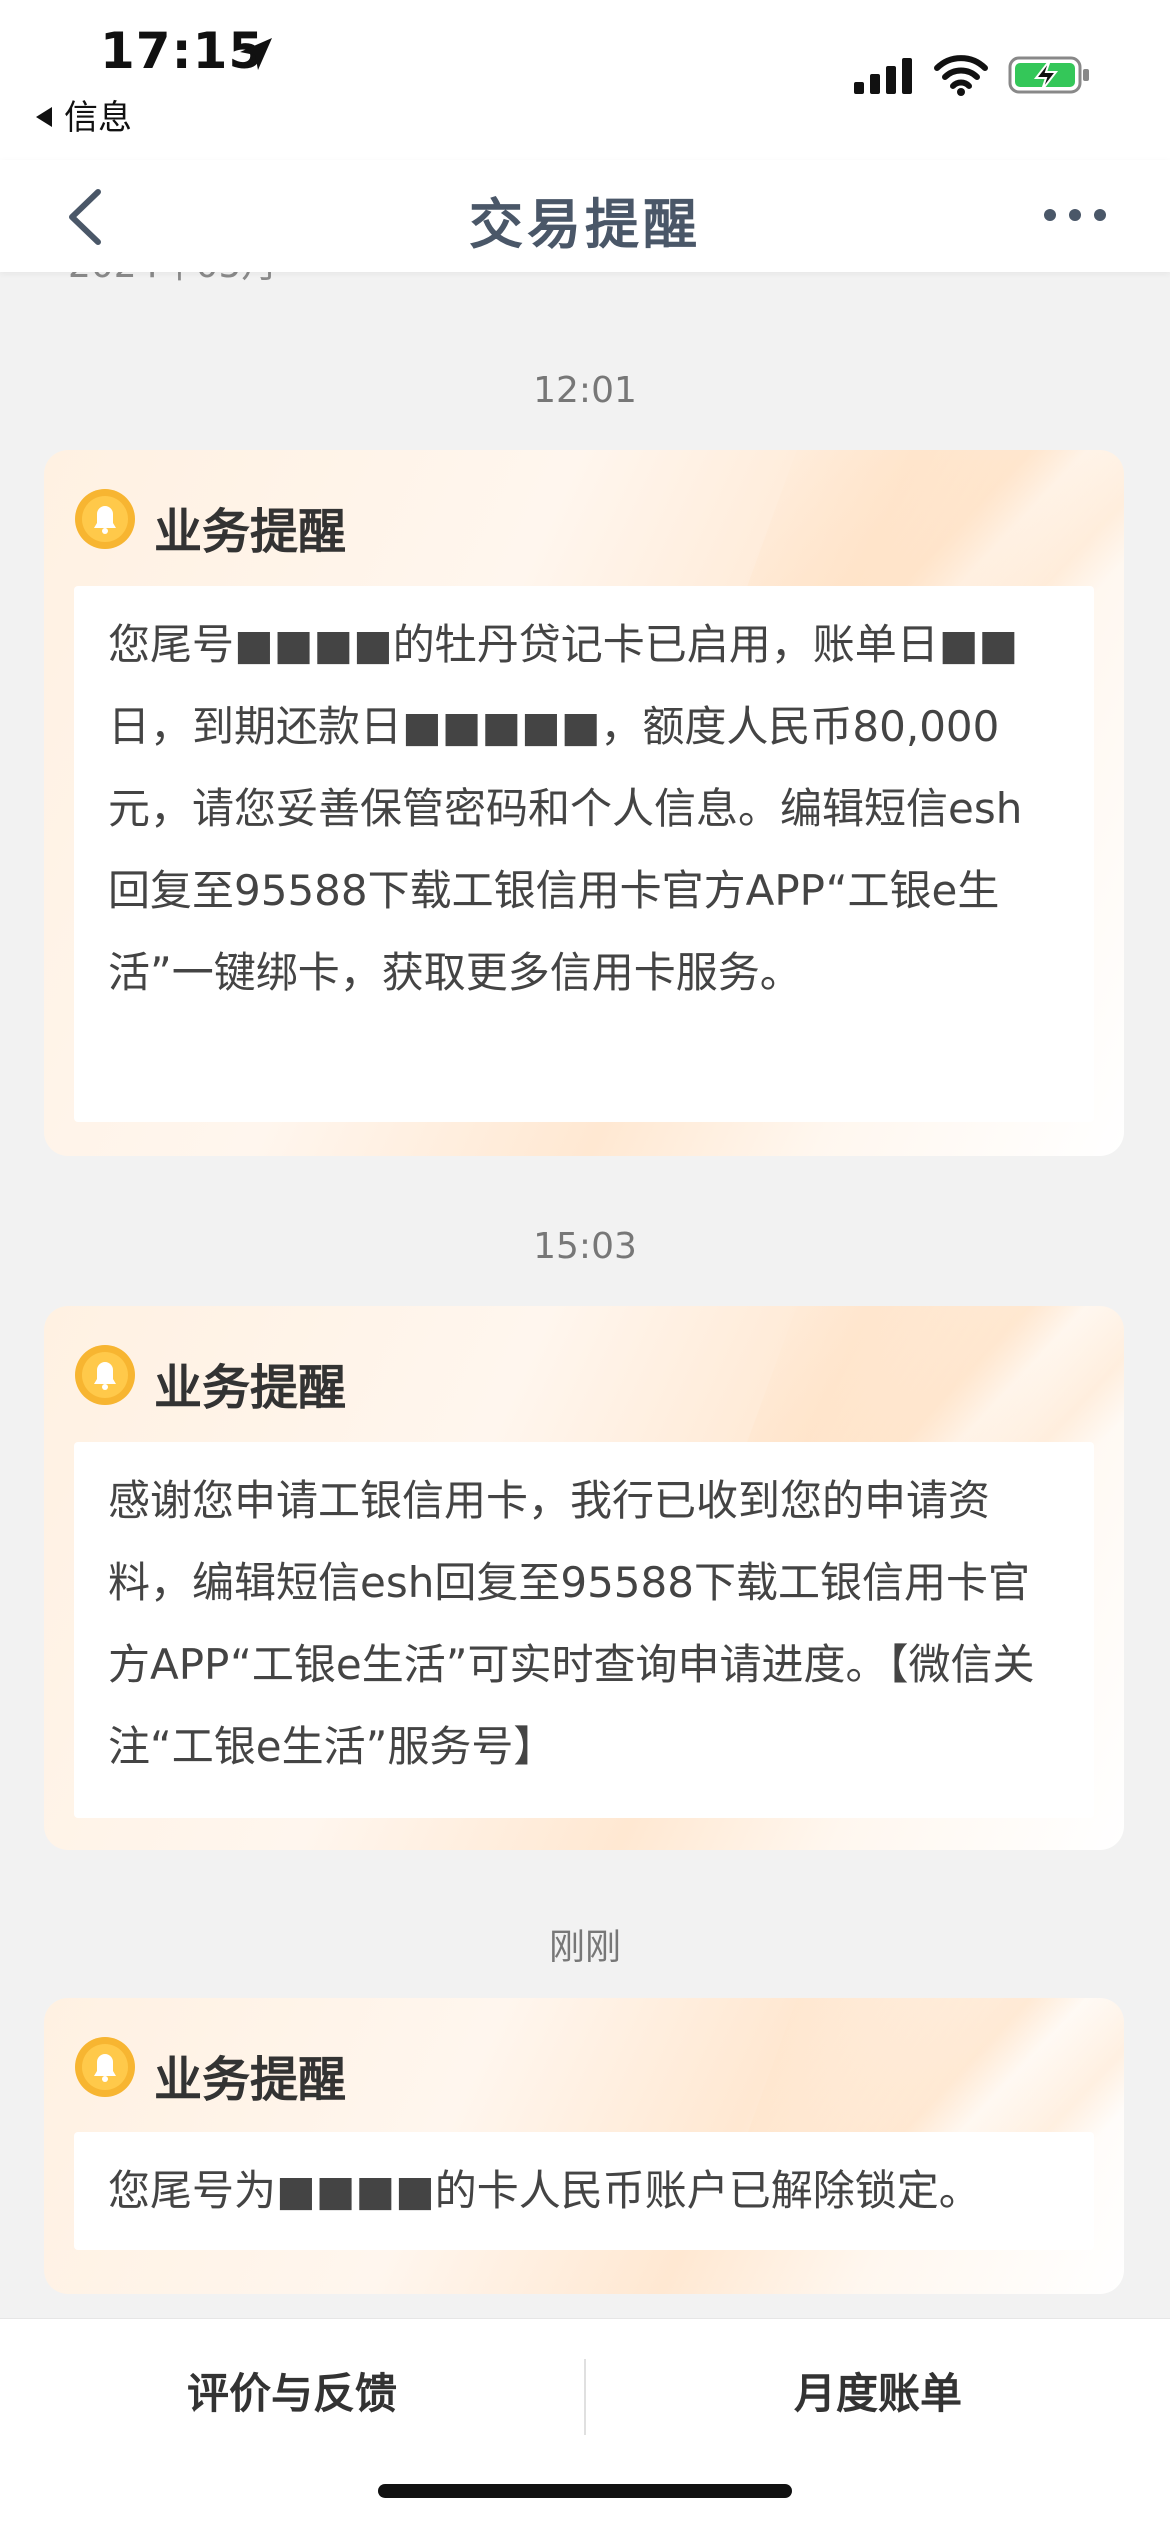 This screenshot has width=1170, height=2533. I want to click on battery-charging-icon, so click(1048, 75).